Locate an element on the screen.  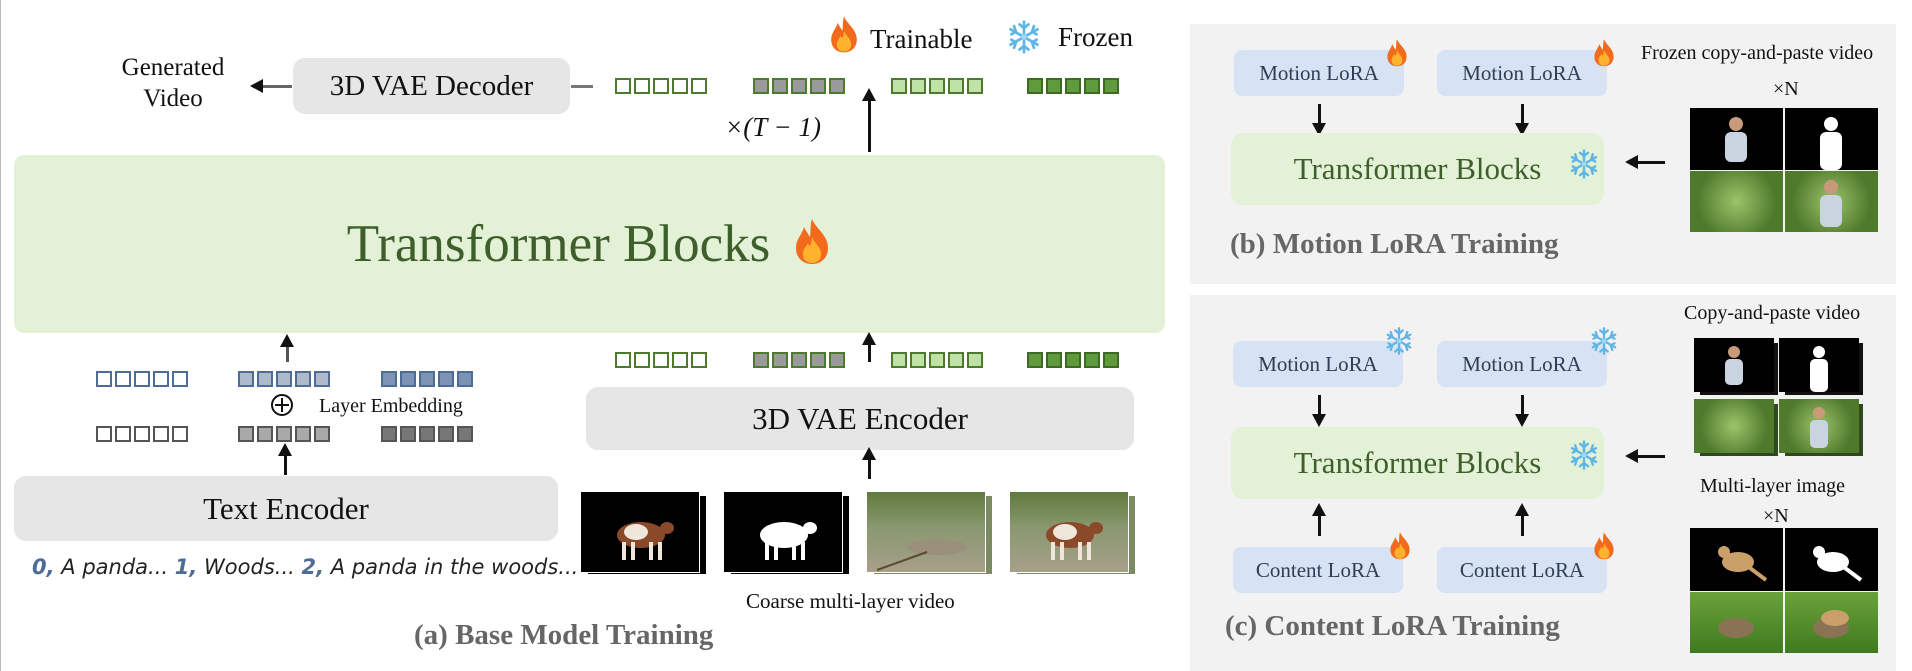
vae-encoder-box: 3D VAE Encoder is located at coordinates (860, 418).